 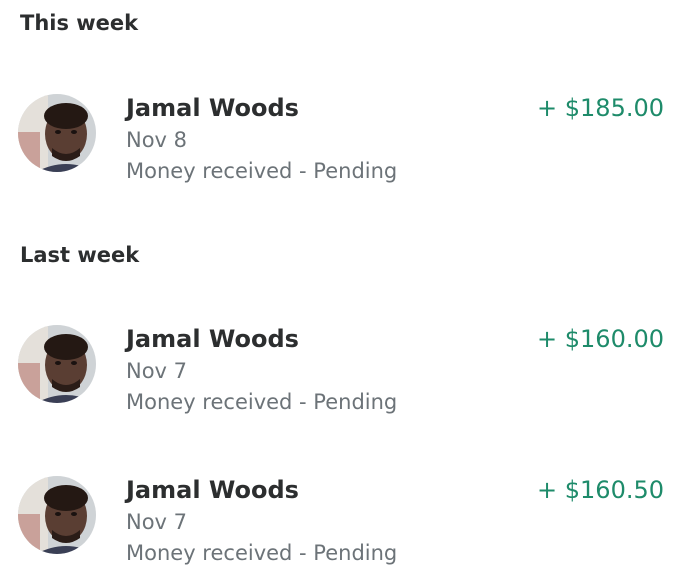 I want to click on transaction-amount: + $160.50, so click(x=600, y=490).